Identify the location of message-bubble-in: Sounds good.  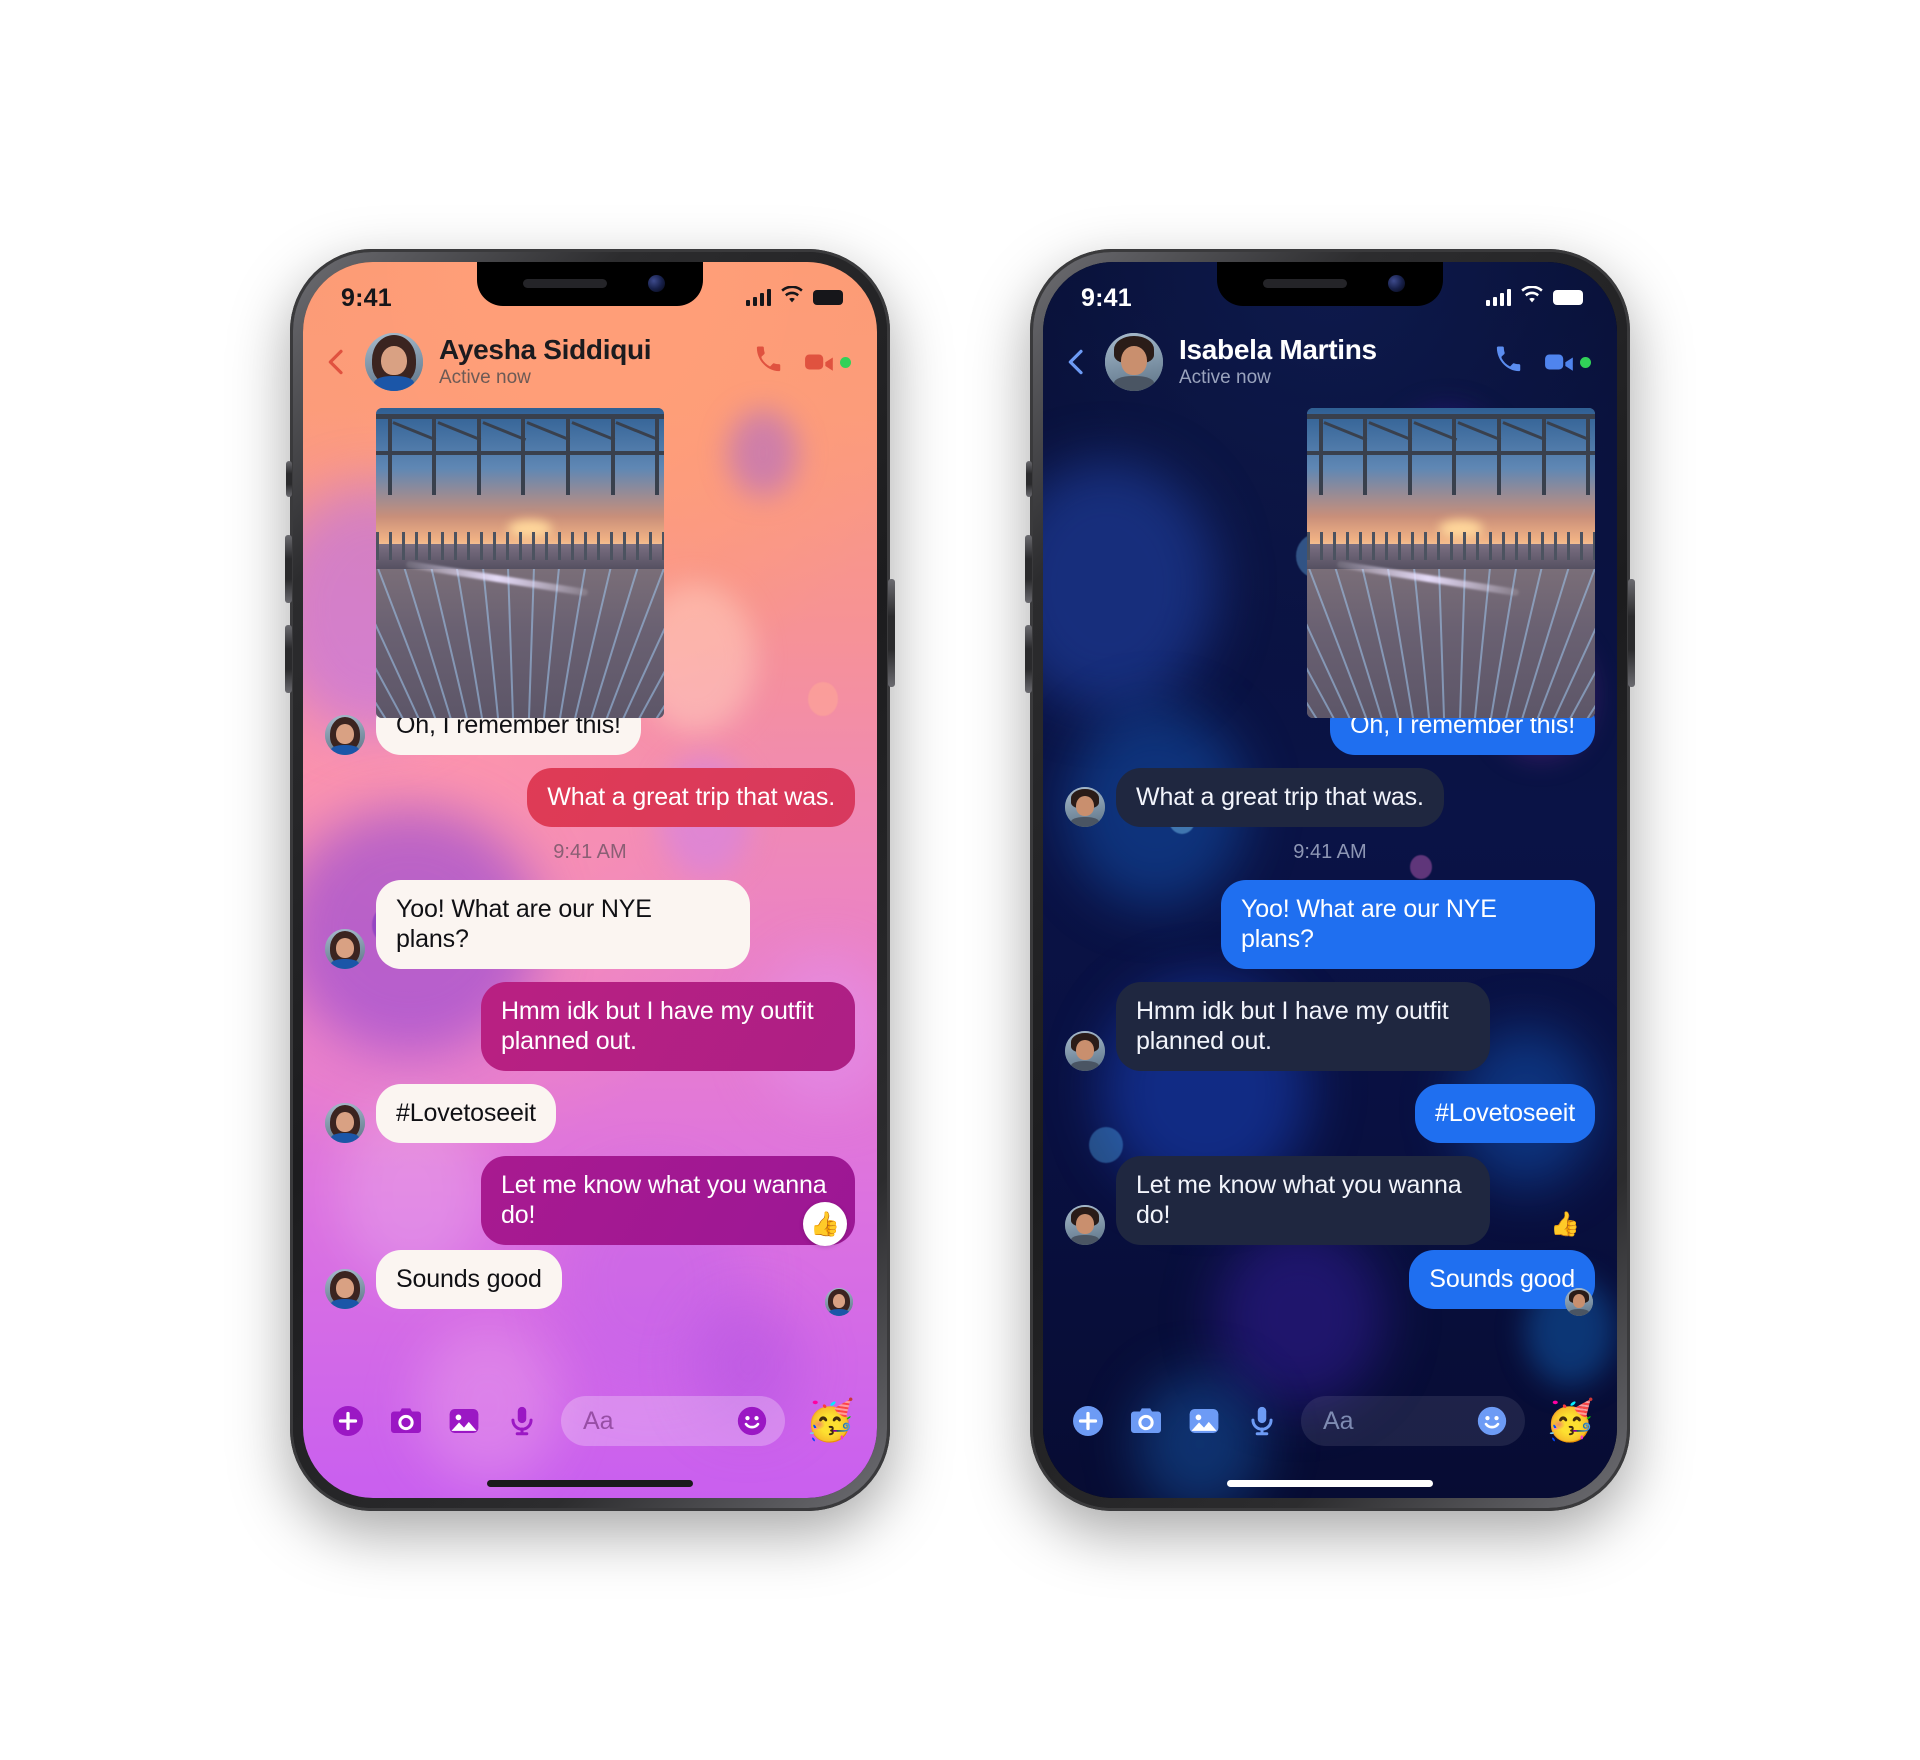
(469, 1279).